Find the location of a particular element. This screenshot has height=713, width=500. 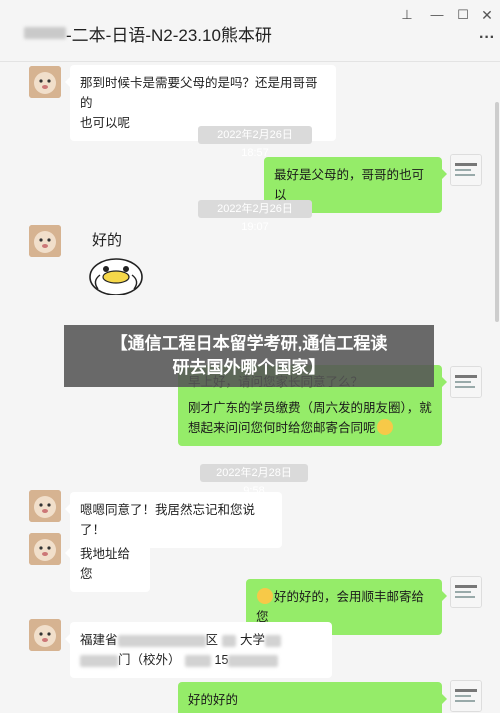

message-timestamp: 2022年2月26日 18:57 is located at coordinates (255, 142).